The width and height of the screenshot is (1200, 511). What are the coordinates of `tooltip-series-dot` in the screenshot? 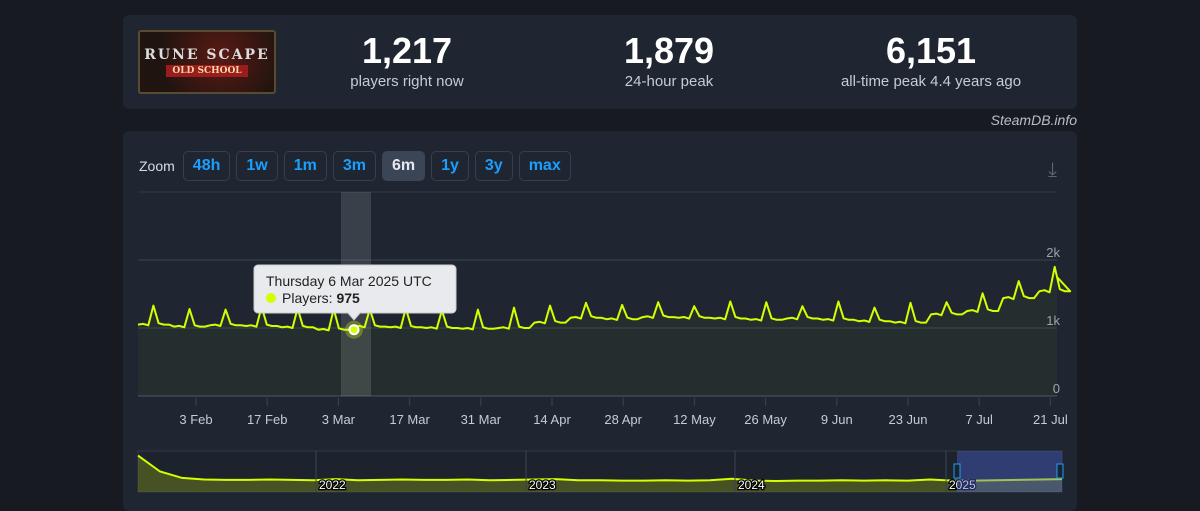 It's located at (271, 298).